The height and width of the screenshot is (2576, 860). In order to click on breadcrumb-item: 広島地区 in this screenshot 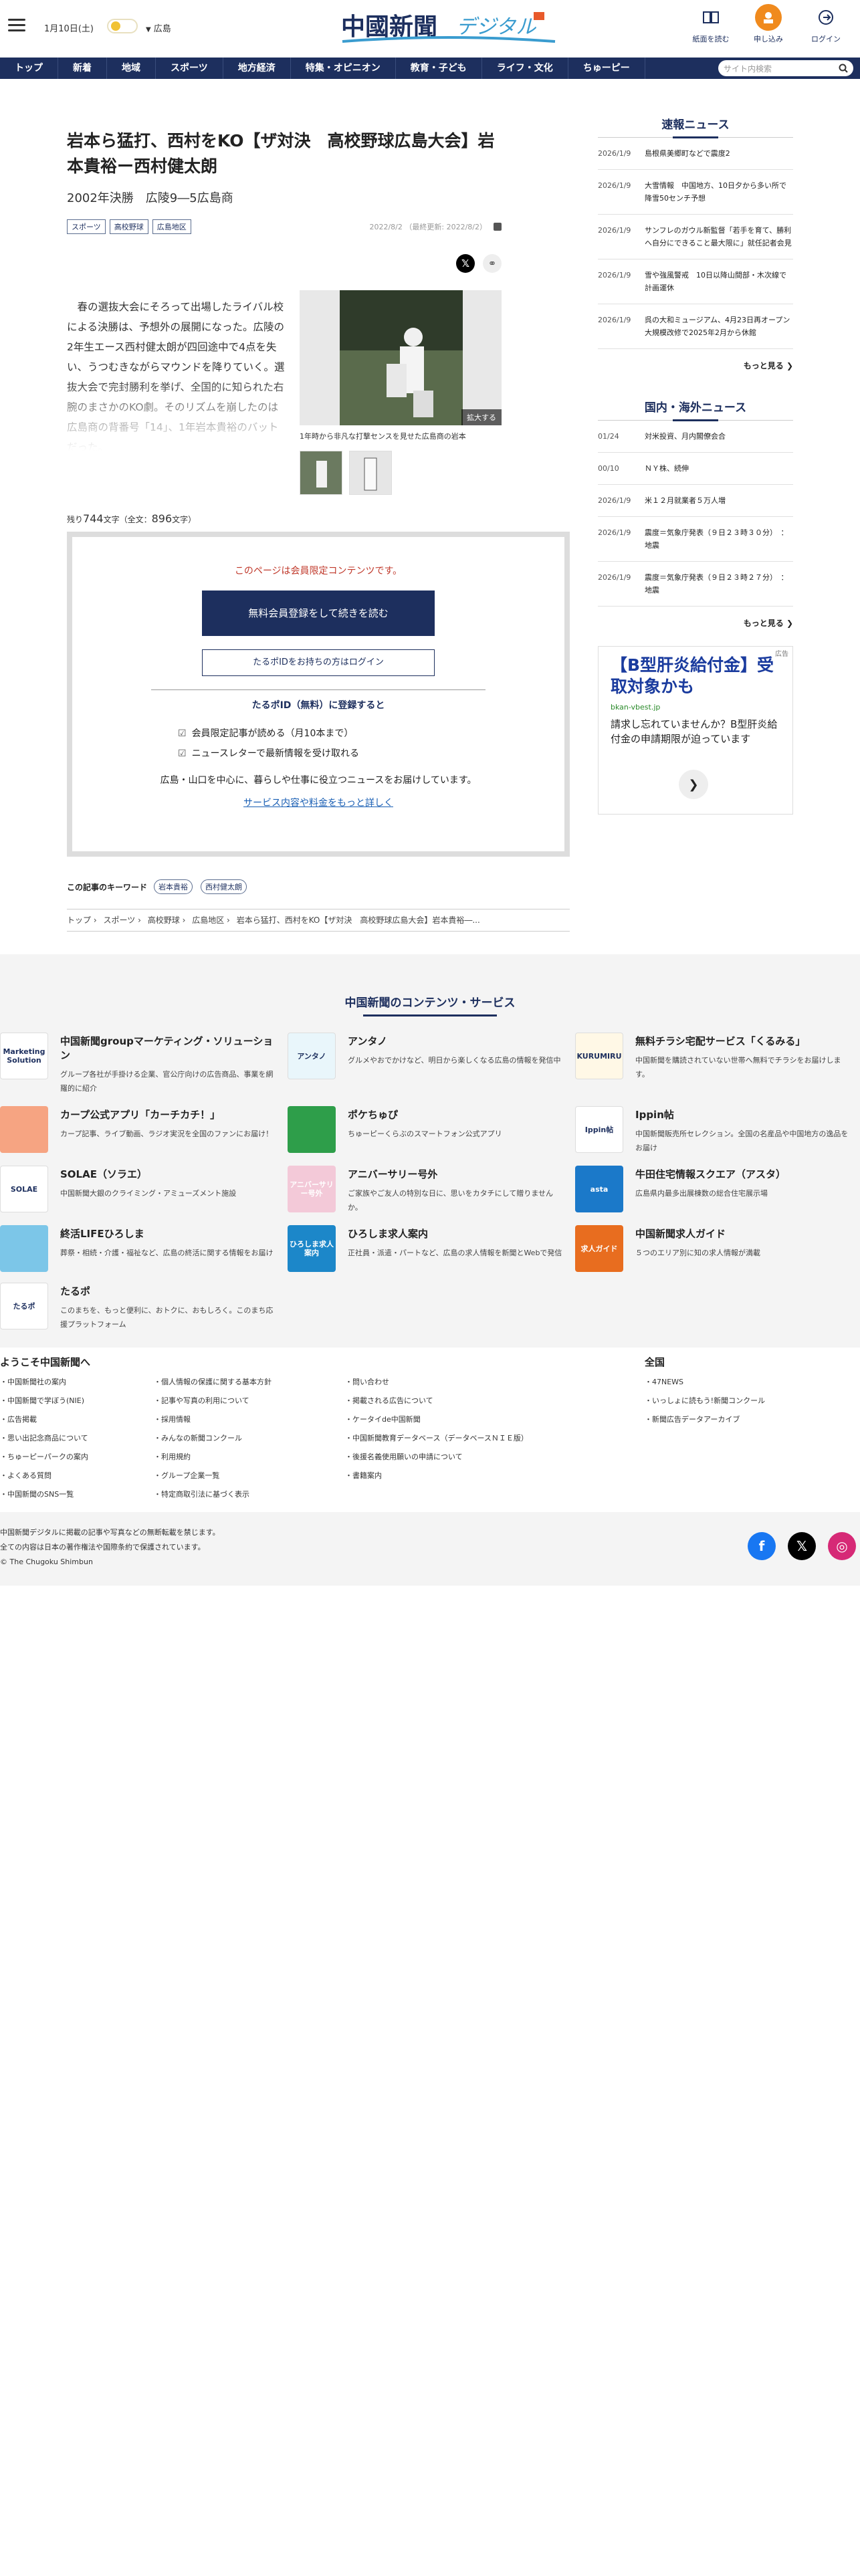, I will do `click(208, 921)`.